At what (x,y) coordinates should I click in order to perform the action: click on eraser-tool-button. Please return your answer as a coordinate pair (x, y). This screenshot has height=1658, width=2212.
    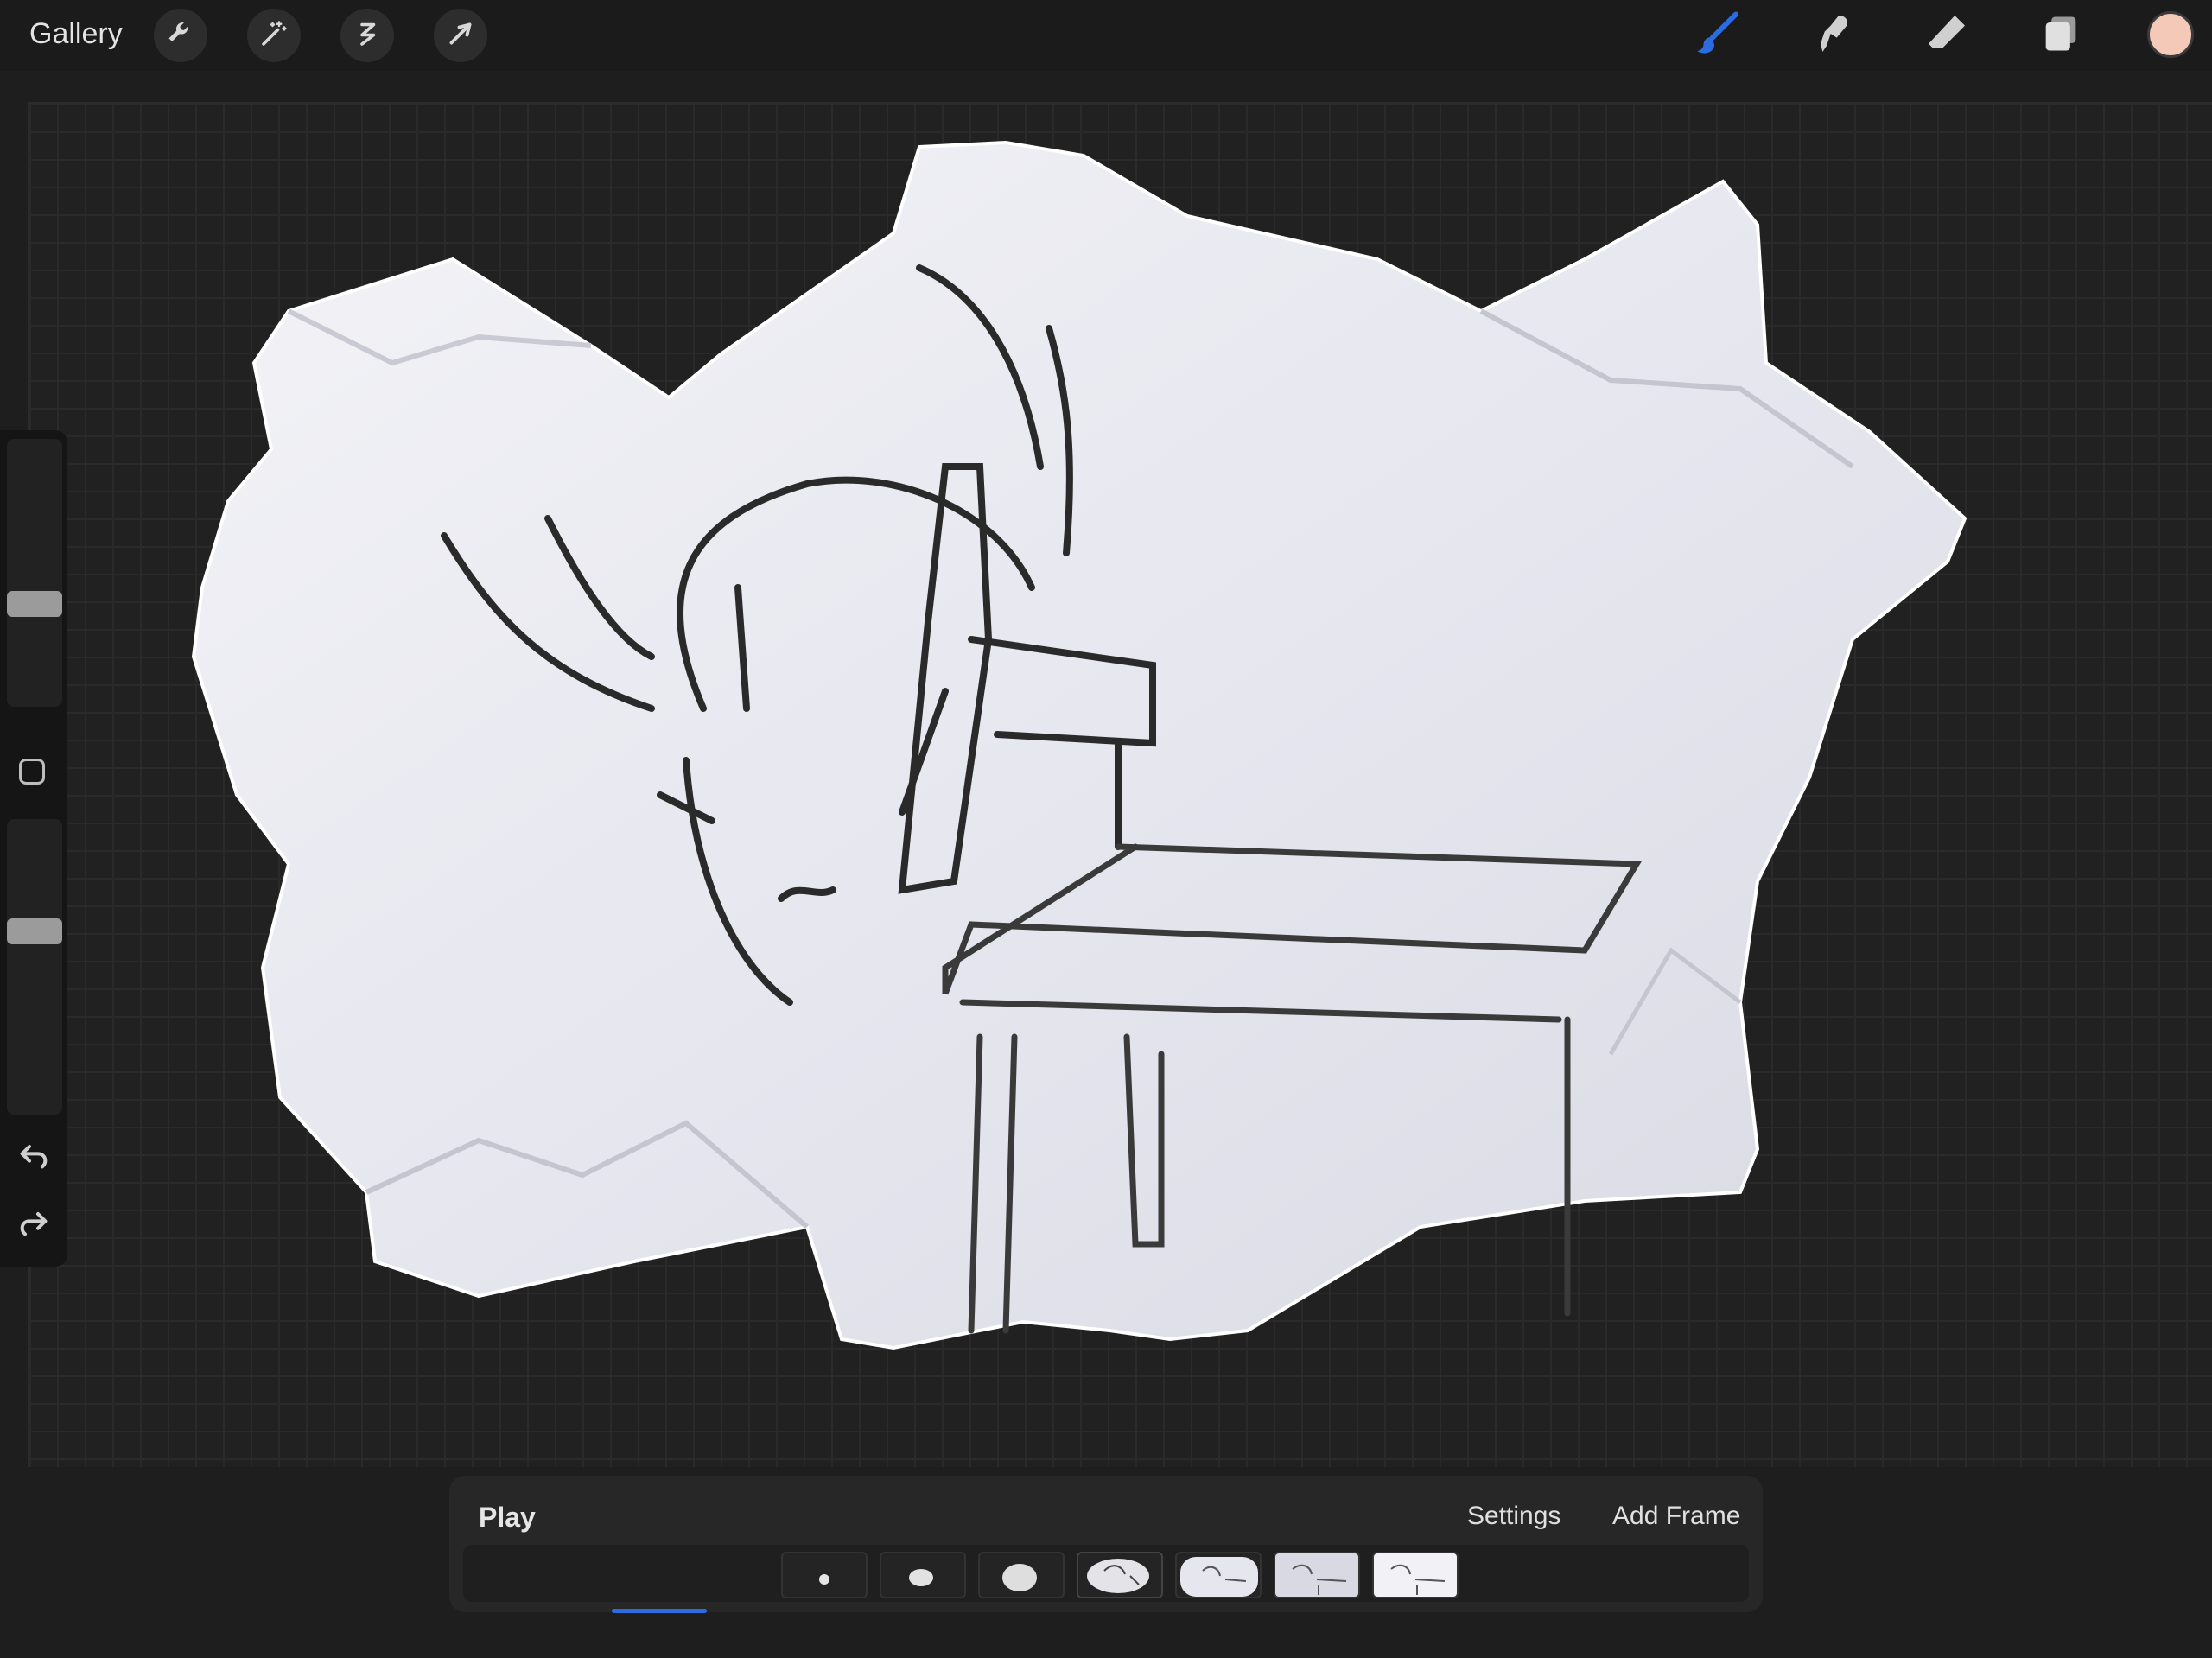
    Looking at the image, I should click on (1946, 35).